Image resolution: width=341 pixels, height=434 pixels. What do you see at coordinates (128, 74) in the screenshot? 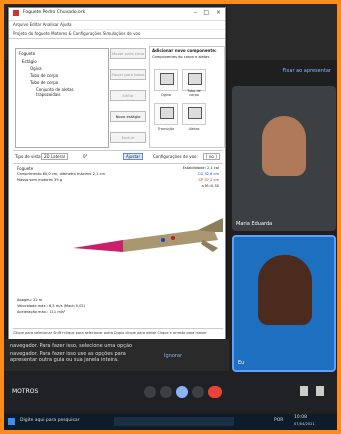
I see `move-down-button: Mover para baixo` at bounding box center [128, 74].